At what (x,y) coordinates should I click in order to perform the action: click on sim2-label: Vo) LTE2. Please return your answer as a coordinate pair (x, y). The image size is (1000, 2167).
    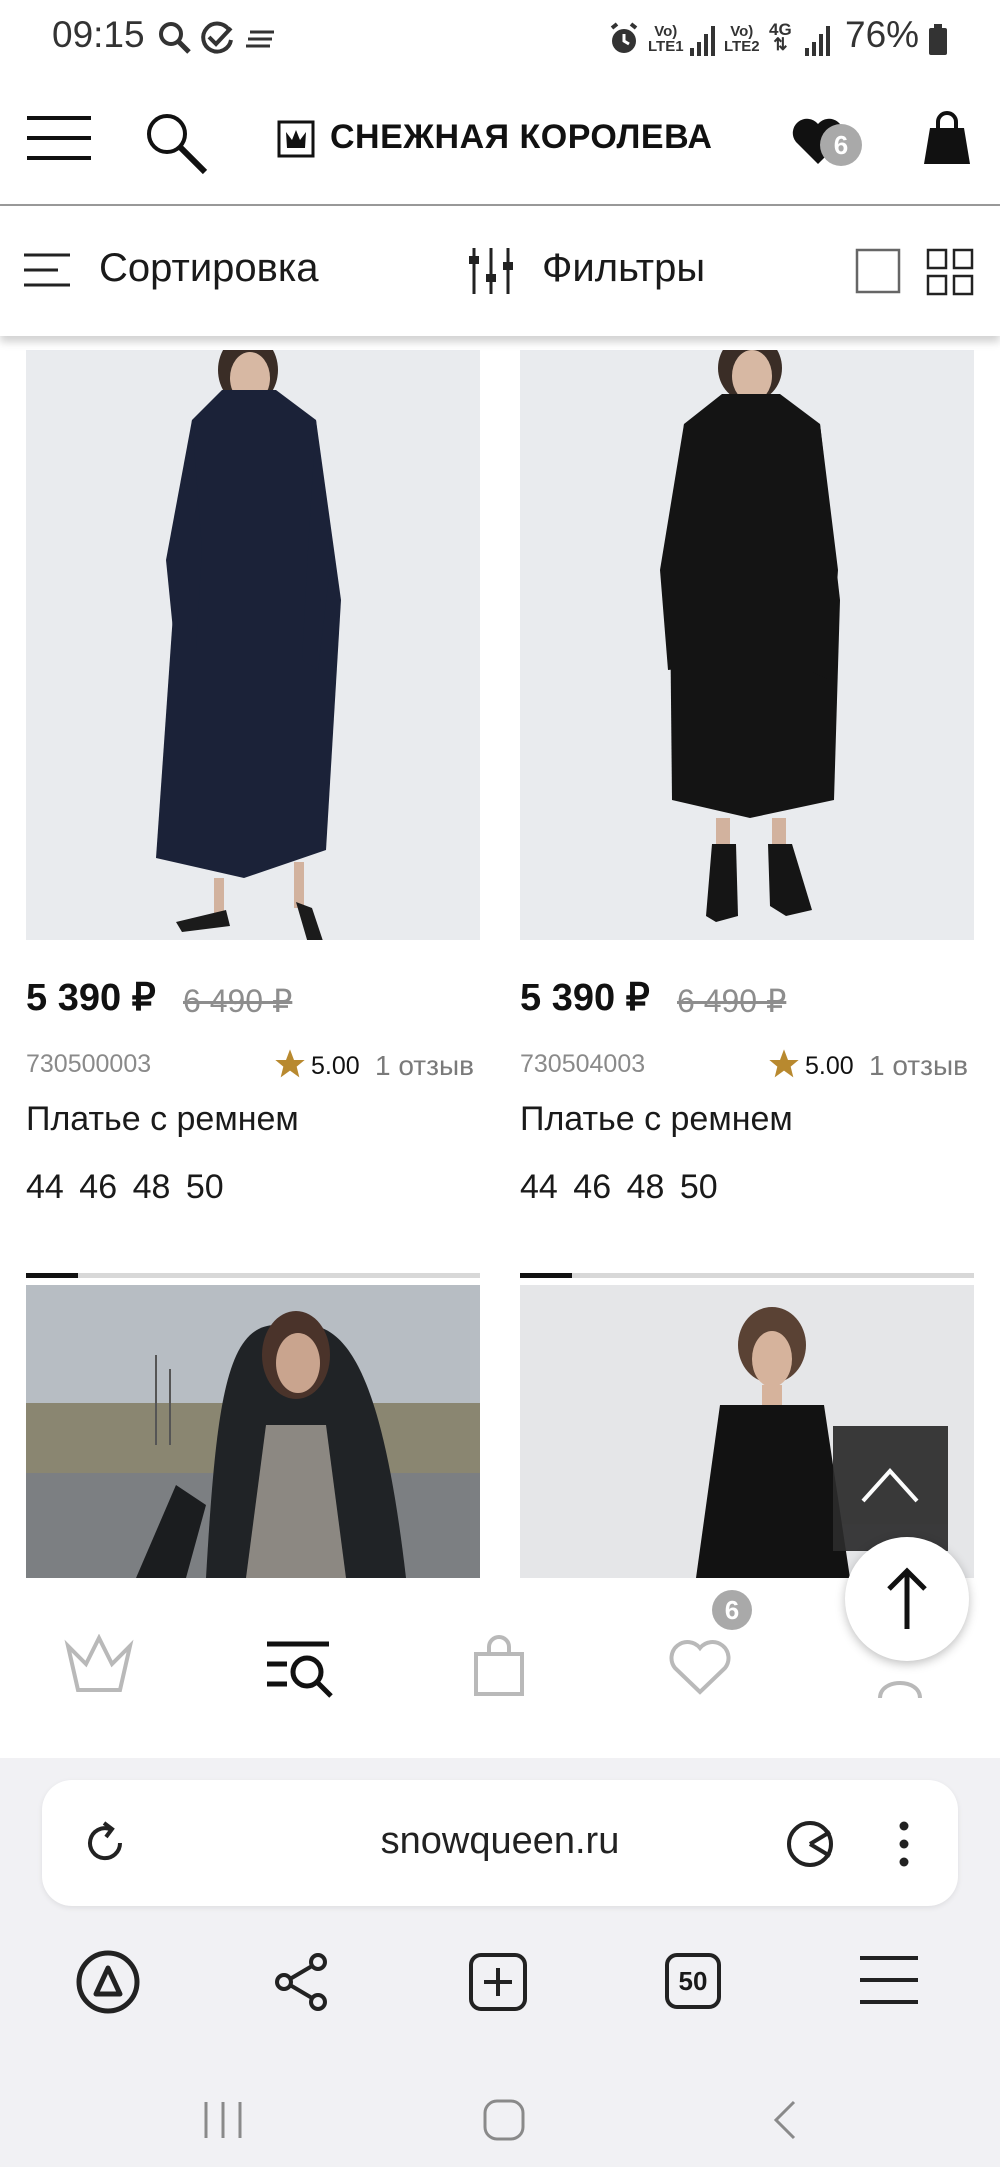
    Looking at the image, I should click on (742, 39).